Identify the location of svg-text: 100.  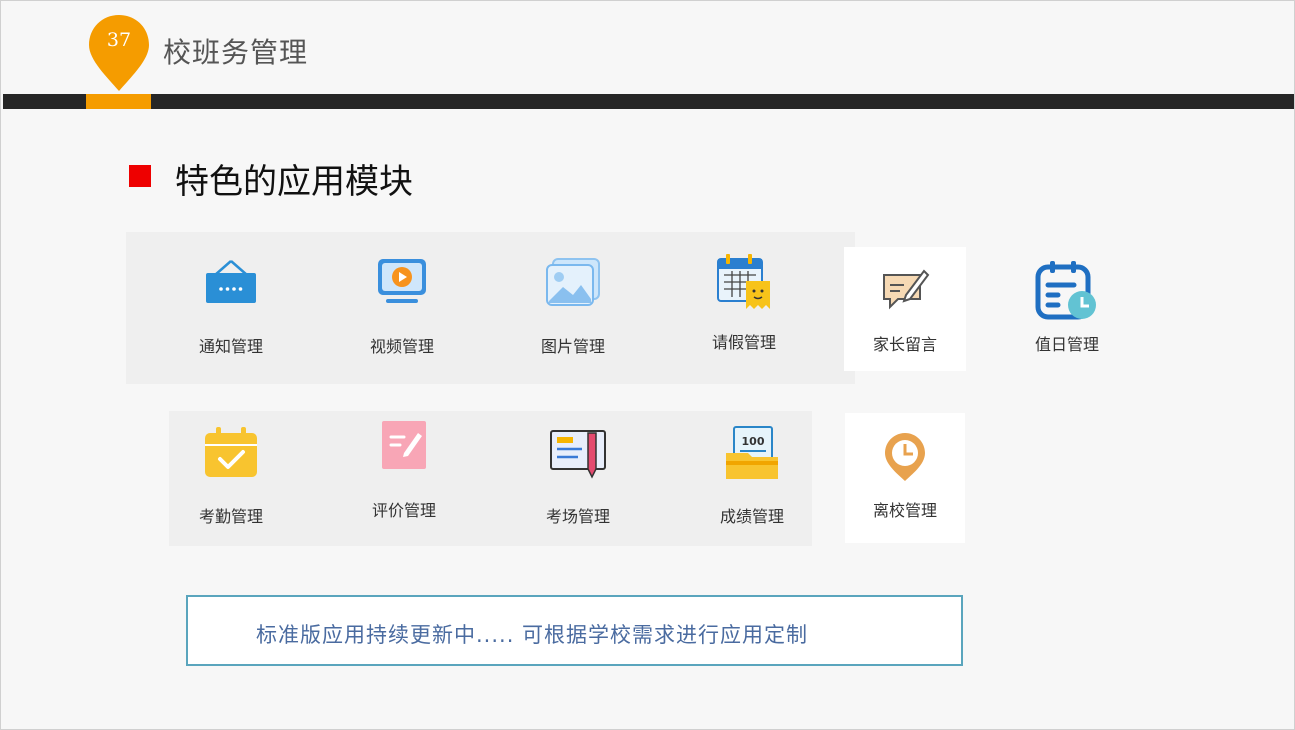
(753, 441).